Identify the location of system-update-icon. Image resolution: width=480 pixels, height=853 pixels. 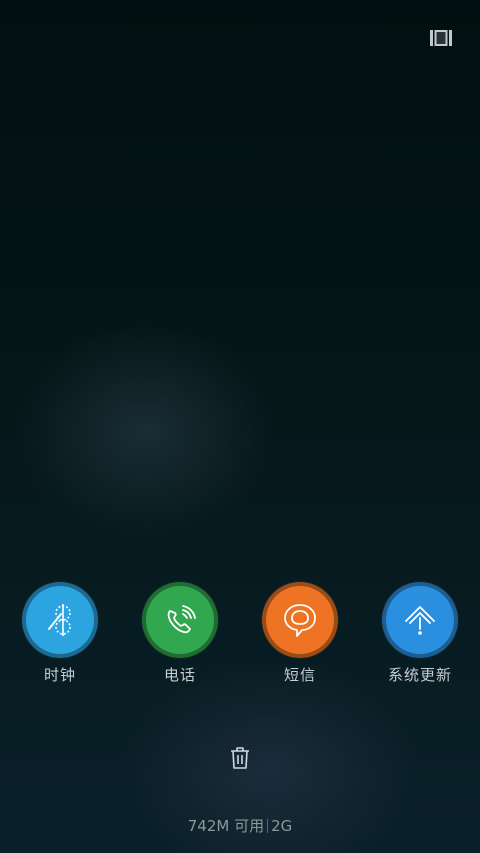
(420, 620).